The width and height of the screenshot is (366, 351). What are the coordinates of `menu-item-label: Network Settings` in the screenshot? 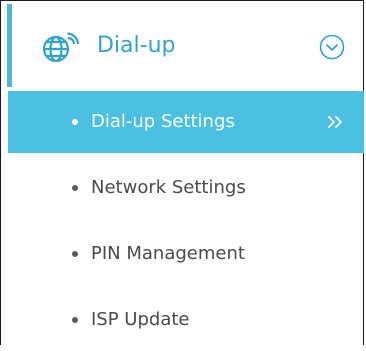 It's located at (168, 187).